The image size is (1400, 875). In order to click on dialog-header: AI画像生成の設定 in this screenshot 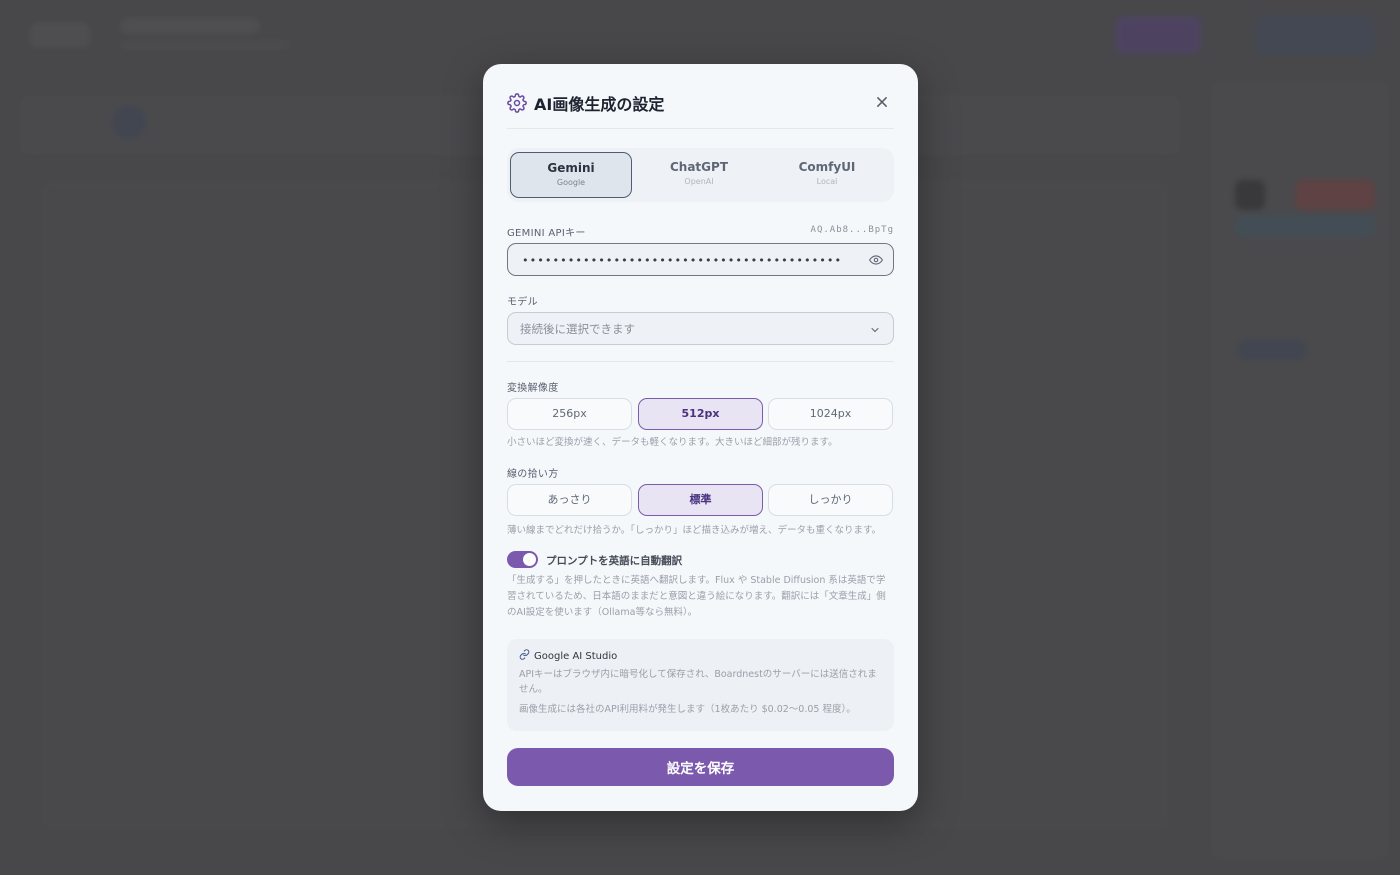, I will do `click(700, 96)`.